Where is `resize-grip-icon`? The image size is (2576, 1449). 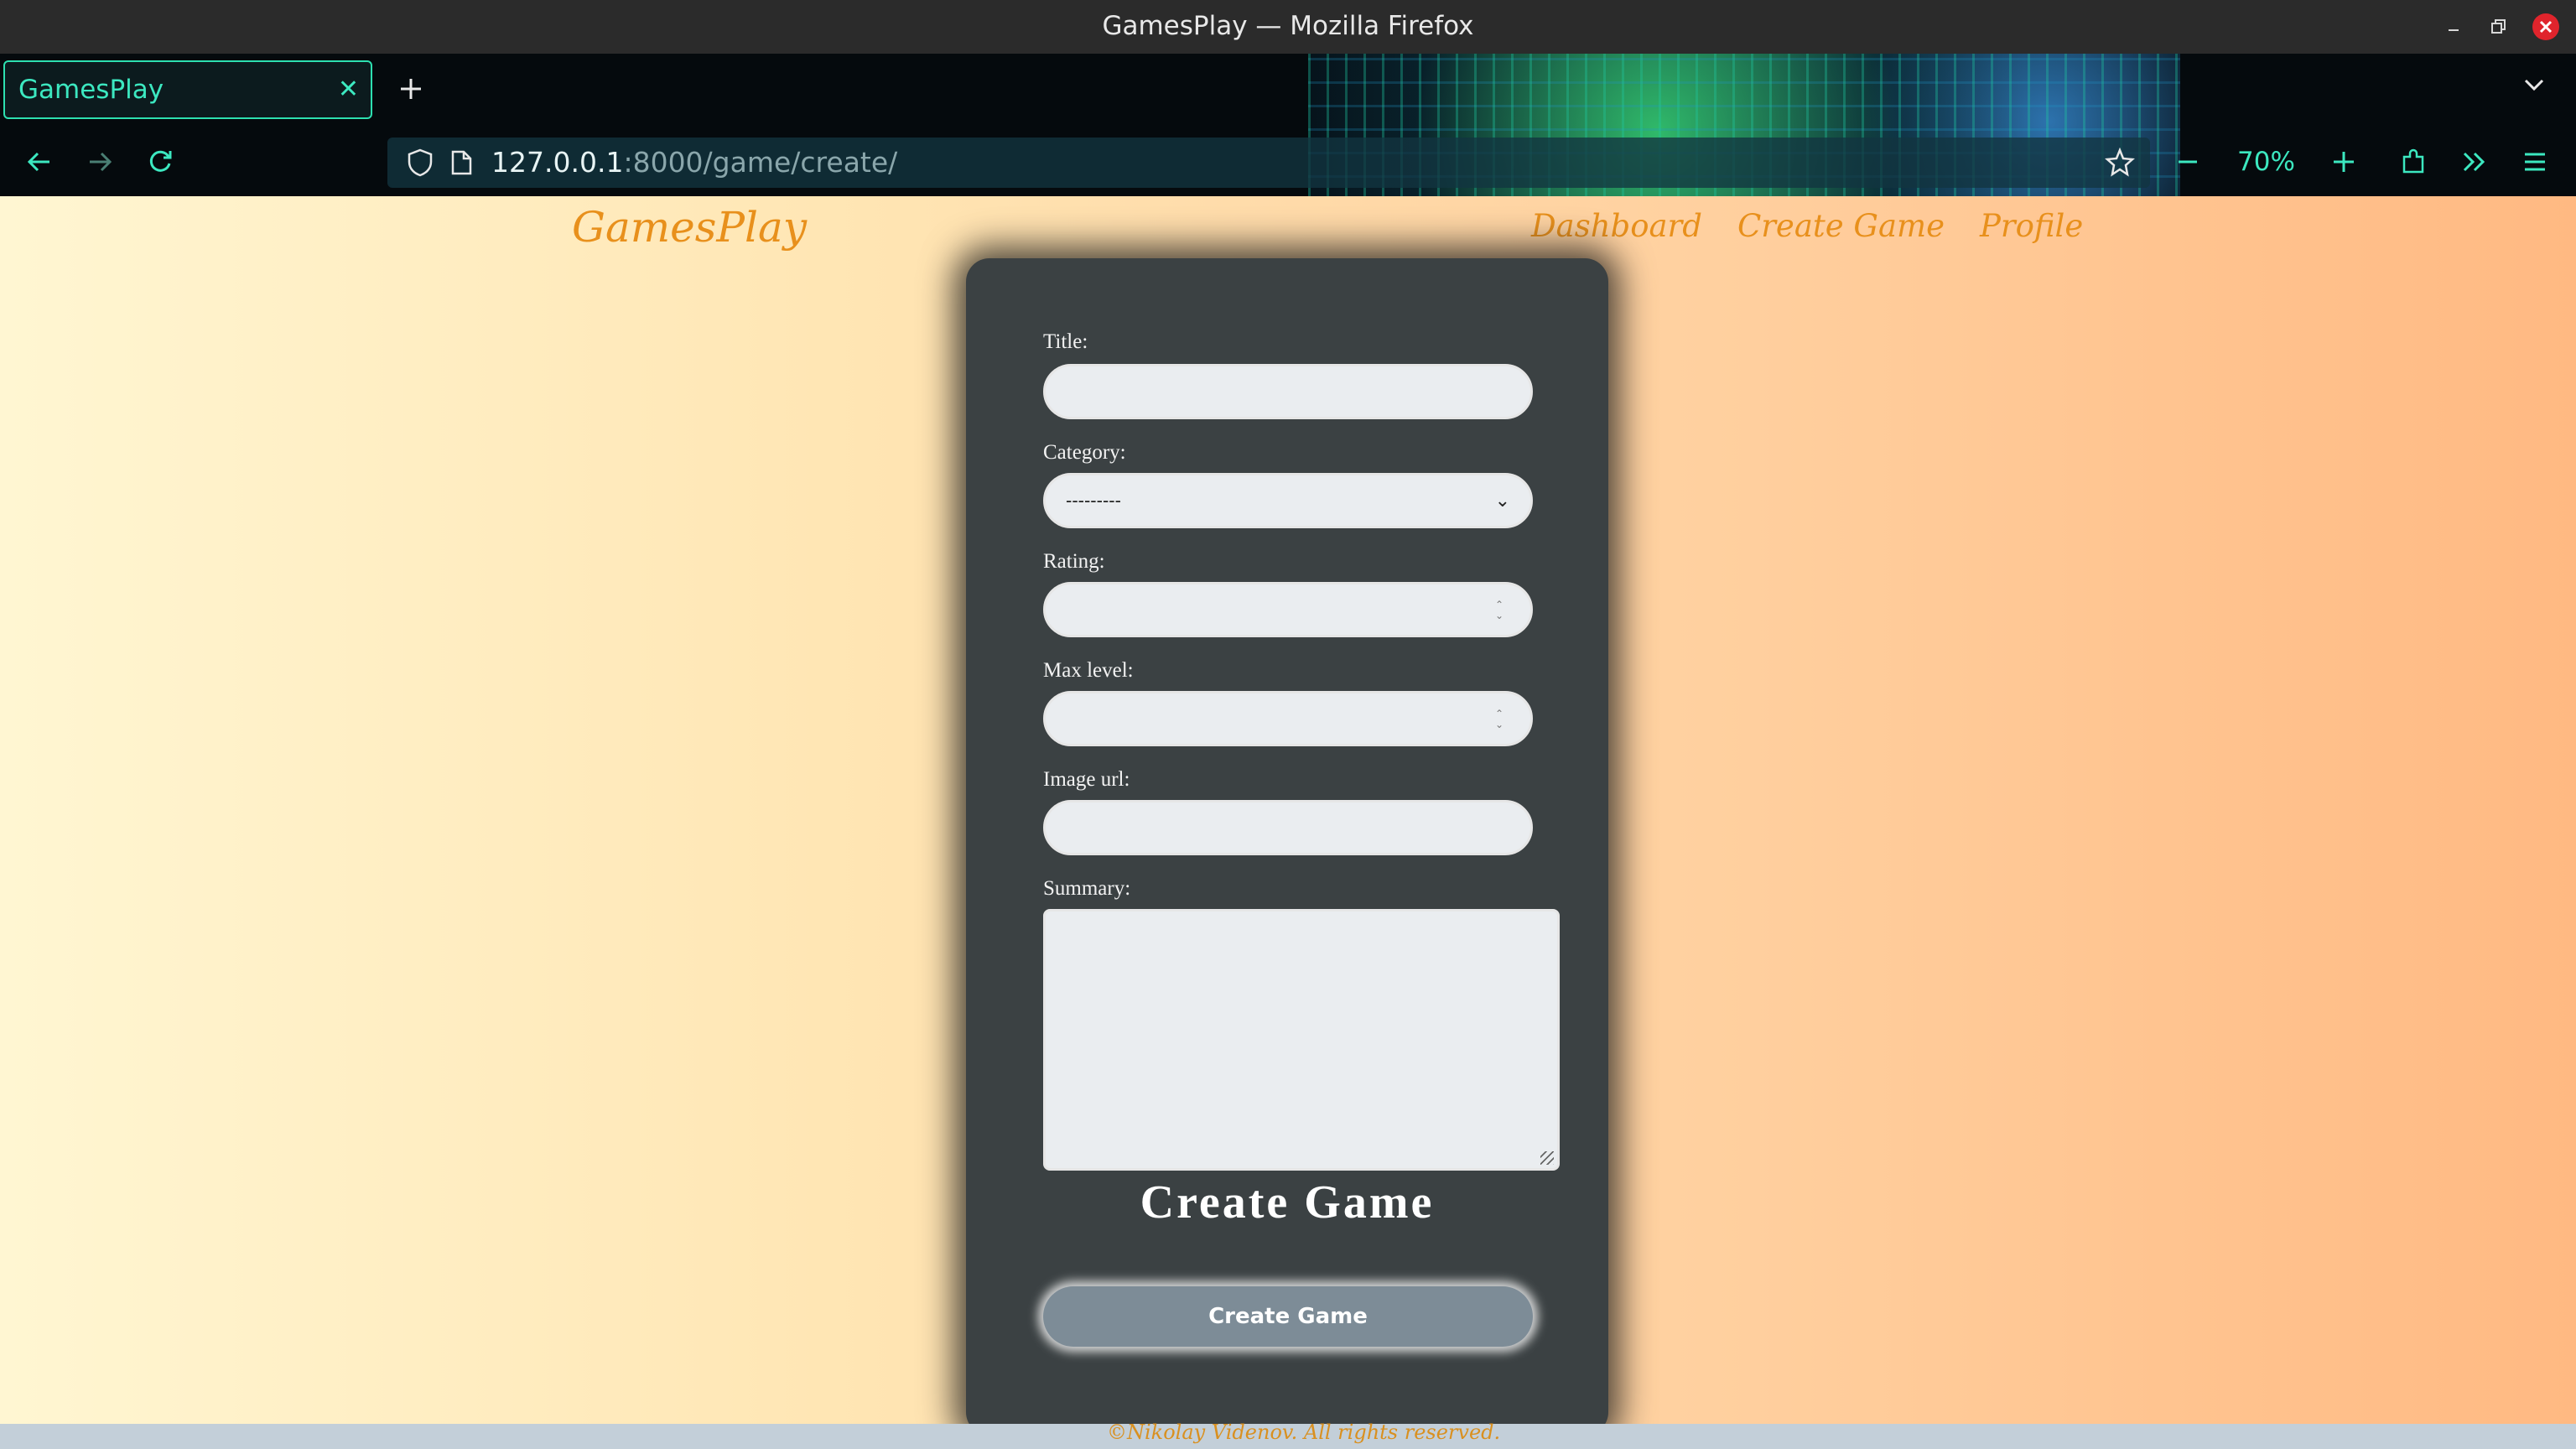
resize-grip-icon is located at coordinates (1547, 1158).